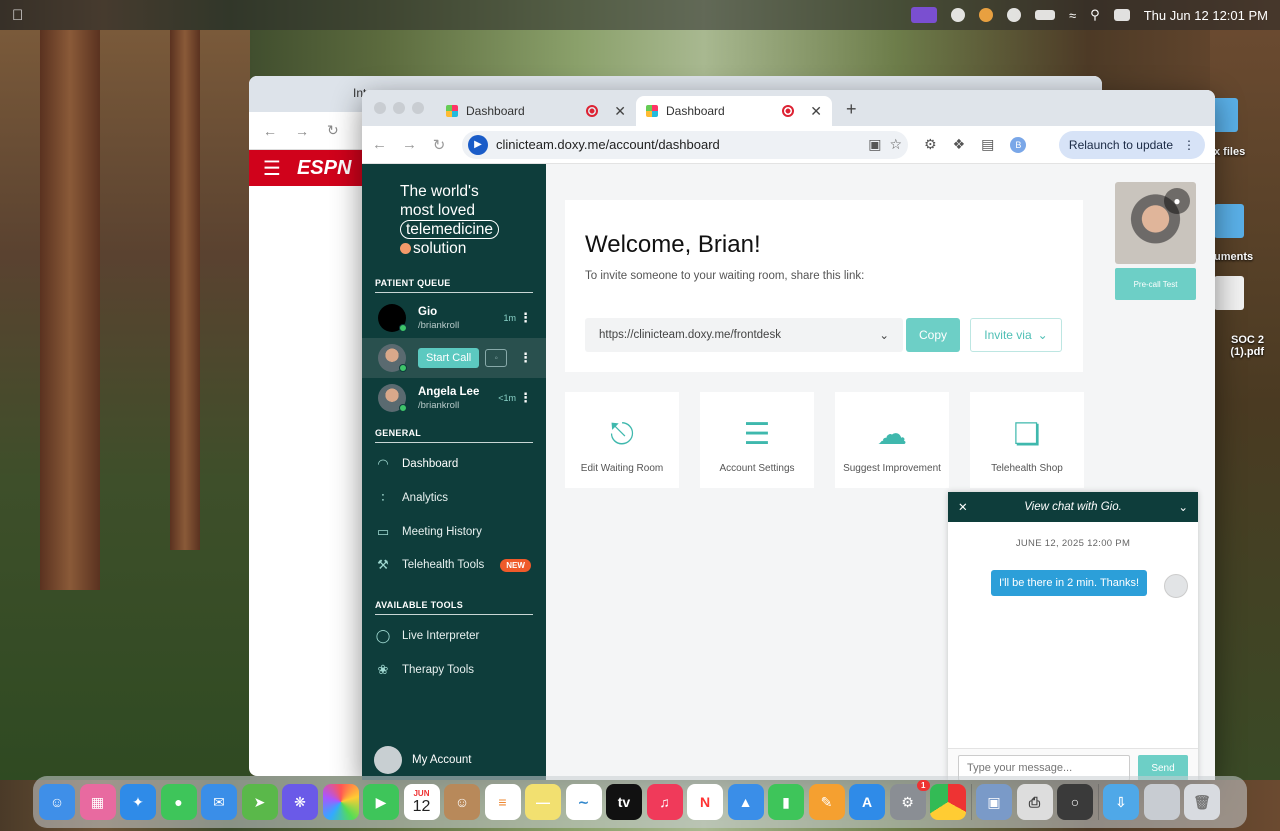 Image resolution: width=1280 pixels, height=831 pixels. Describe the element at coordinates (1229, 293) in the screenshot. I see `pdf-file-icon` at that location.